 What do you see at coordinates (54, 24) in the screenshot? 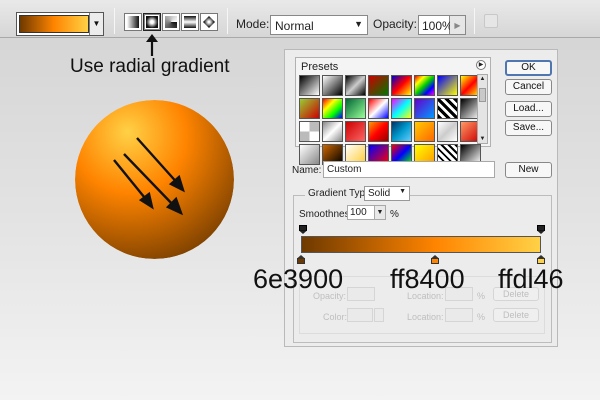
I see `gradient-preview-swatch` at bounding box center [54, 24].